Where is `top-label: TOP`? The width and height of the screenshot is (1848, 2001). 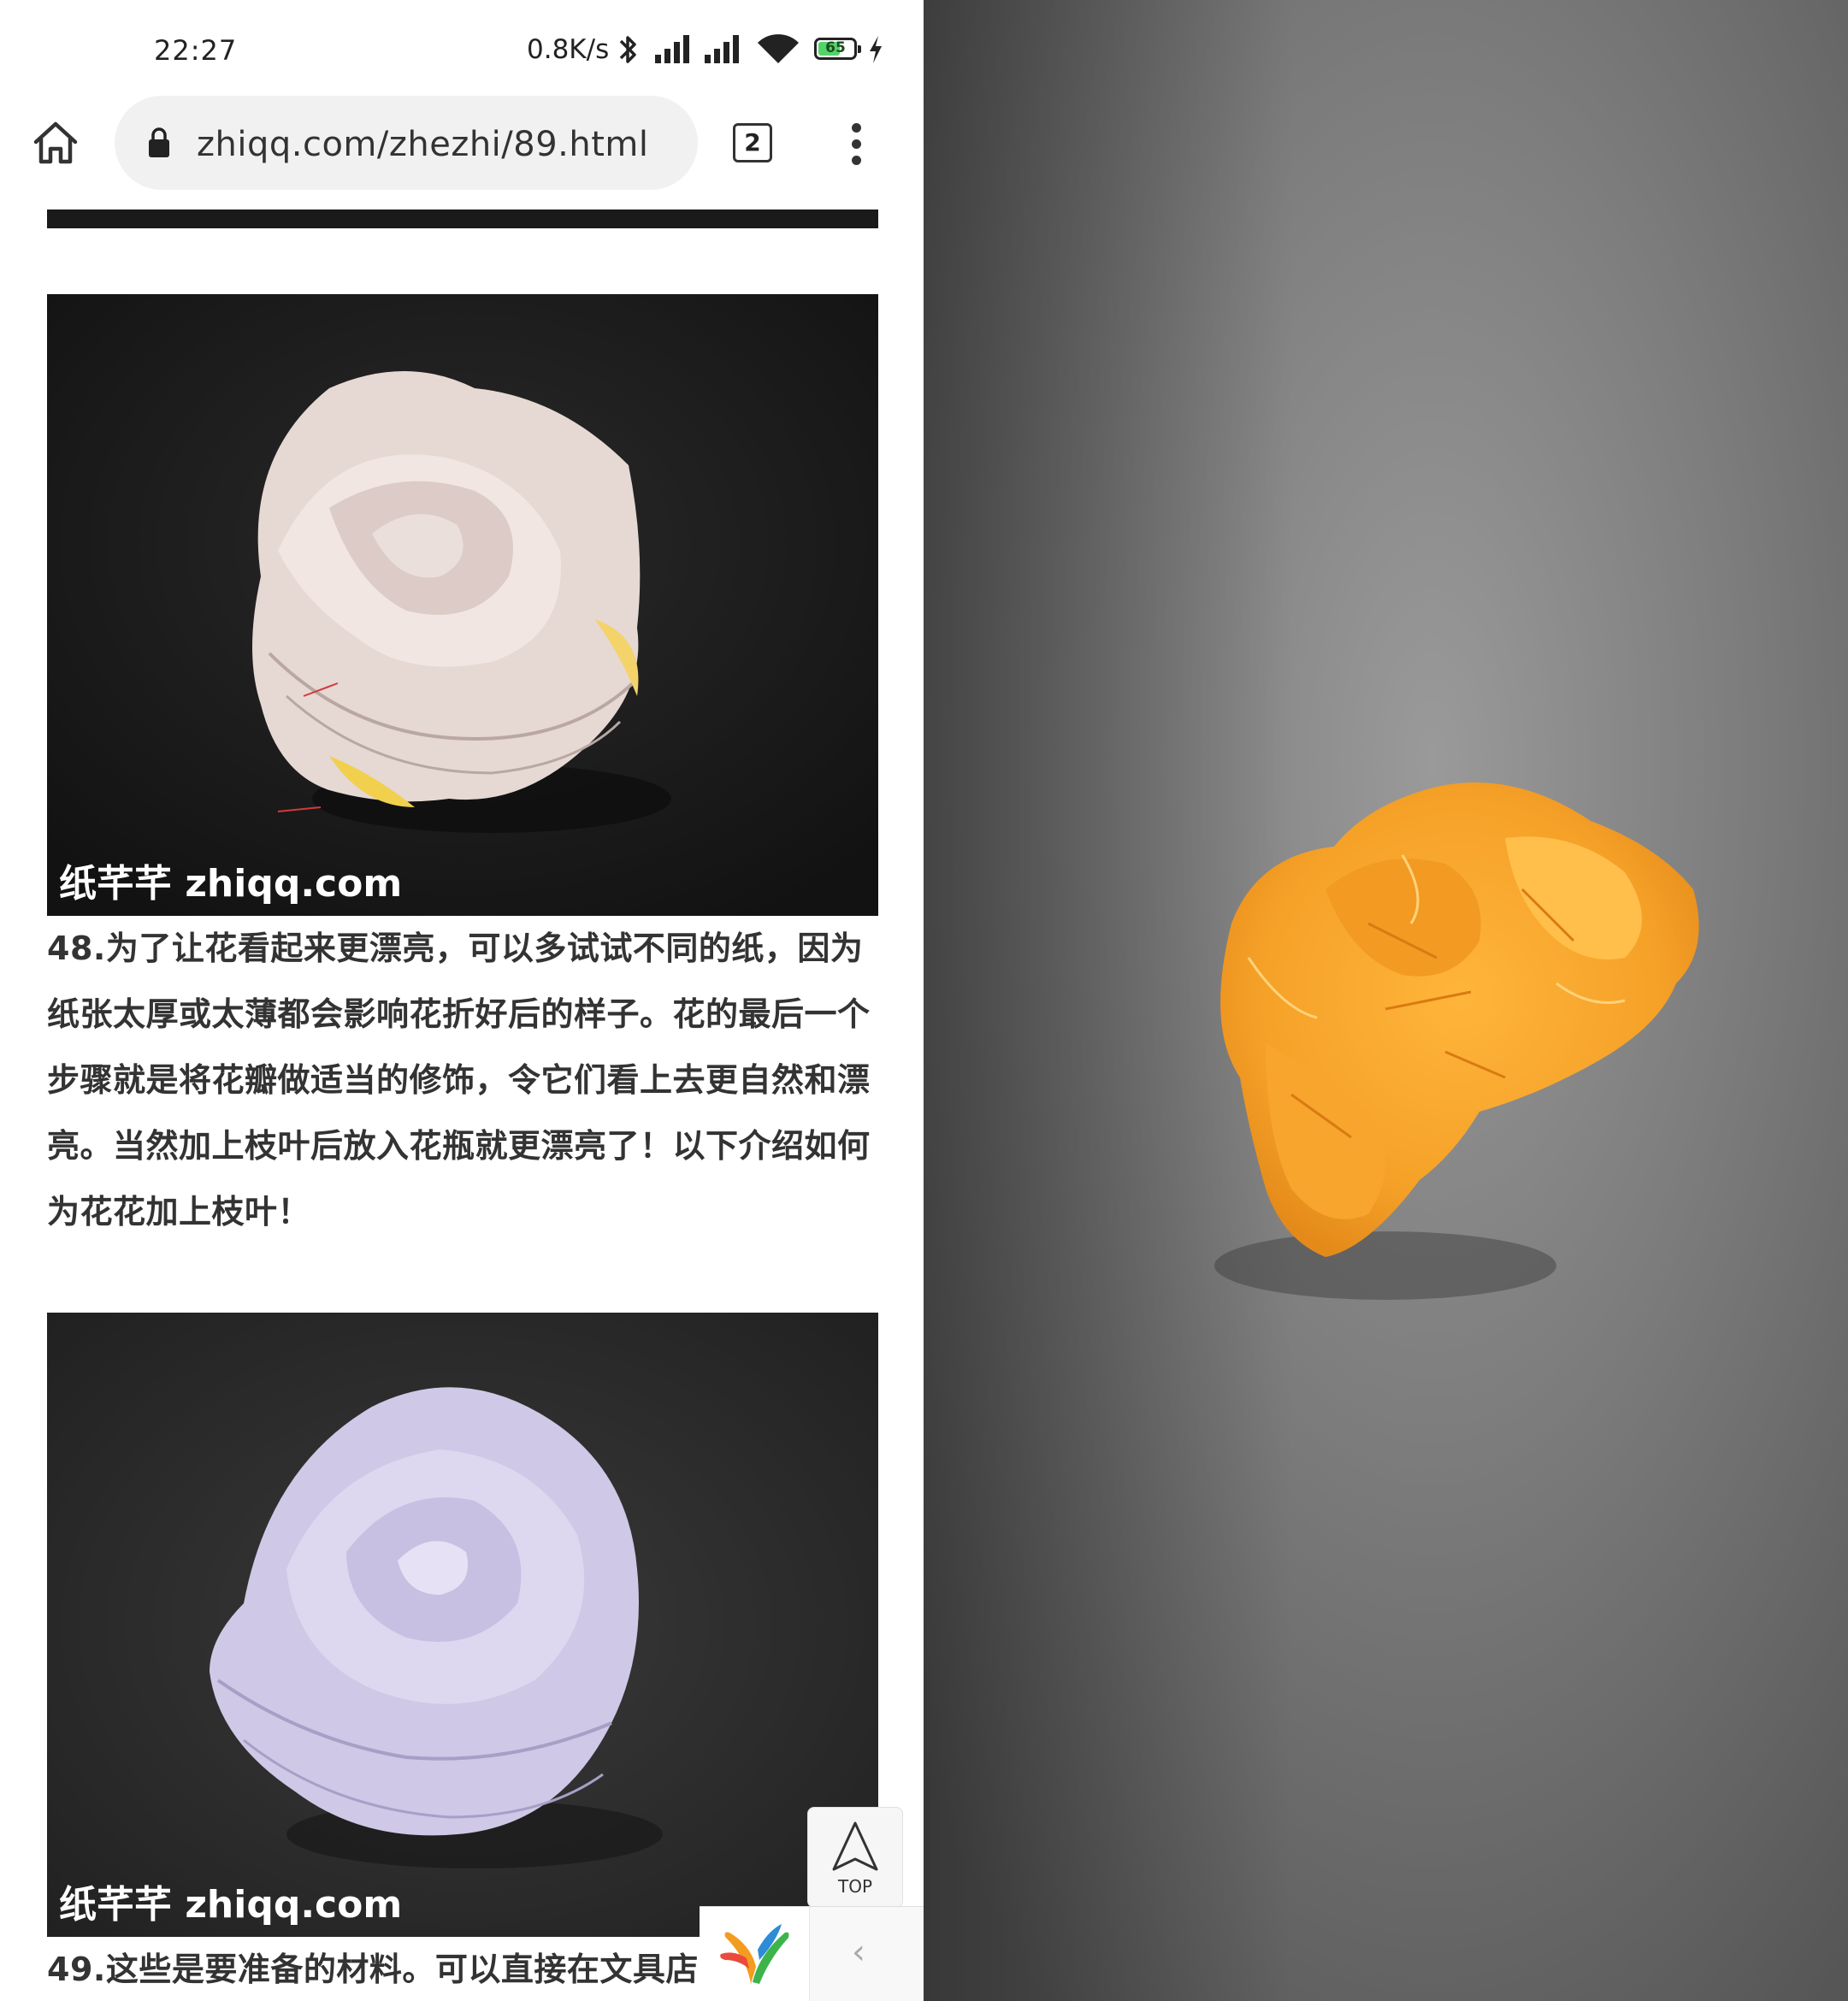 top-label: TOP is located at coordinates (855, 1886).